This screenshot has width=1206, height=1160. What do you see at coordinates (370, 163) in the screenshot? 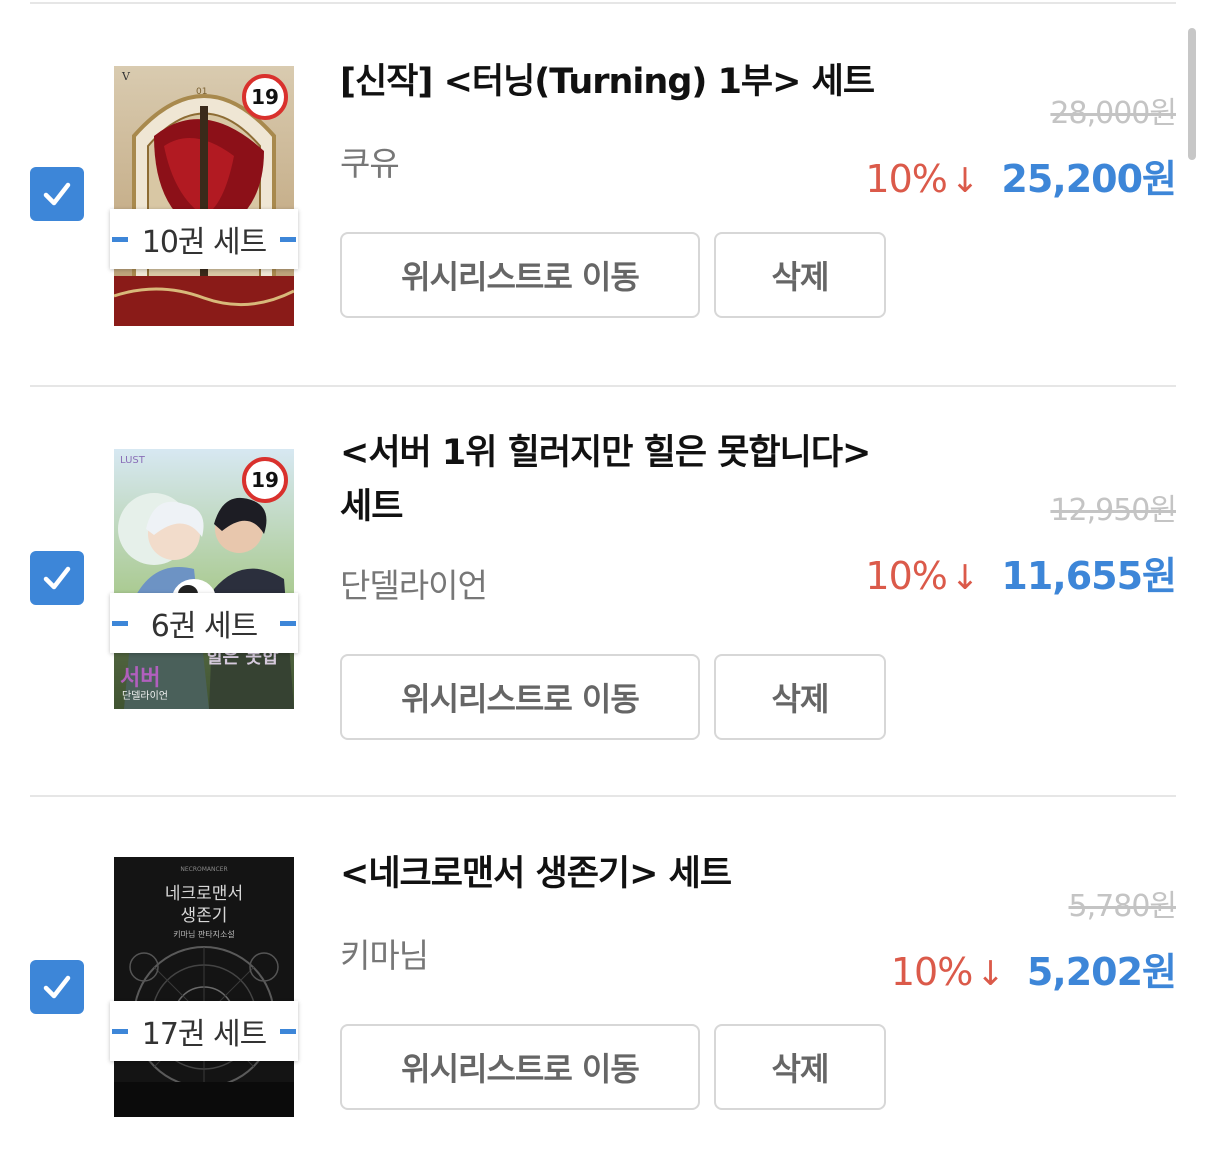
I see `item-author: 쿠유` at bounding box center [370, 163].